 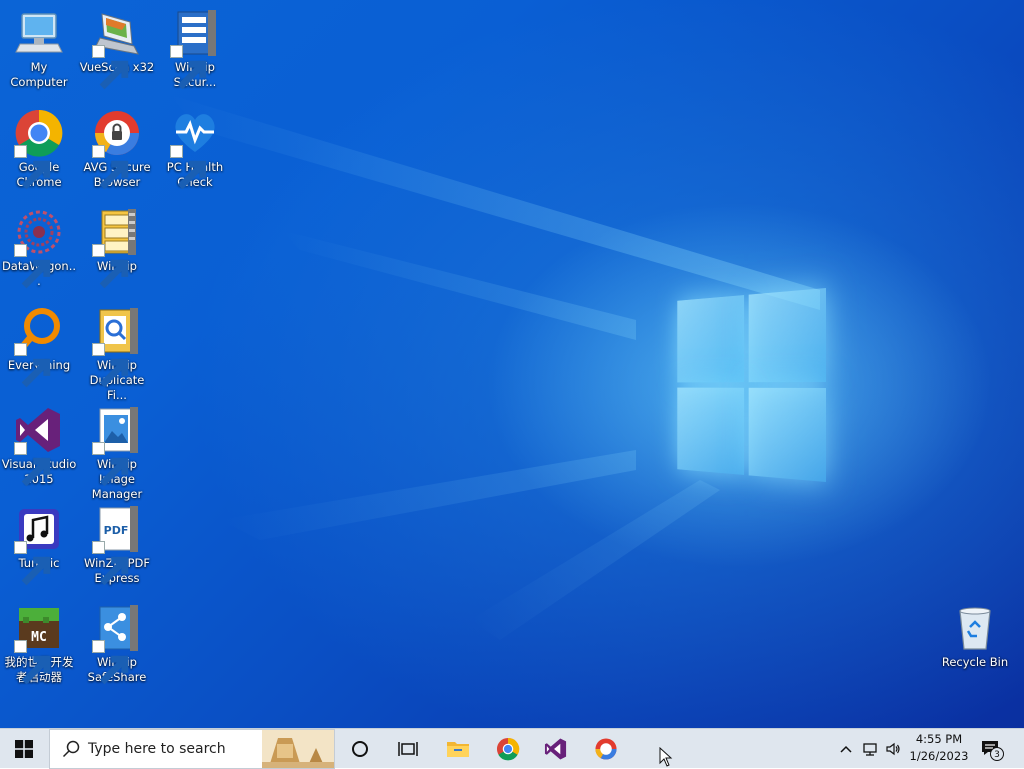 I want to click on desktop-icon-recycle-bin: Recycle Bin, so click(x=975, y=647).